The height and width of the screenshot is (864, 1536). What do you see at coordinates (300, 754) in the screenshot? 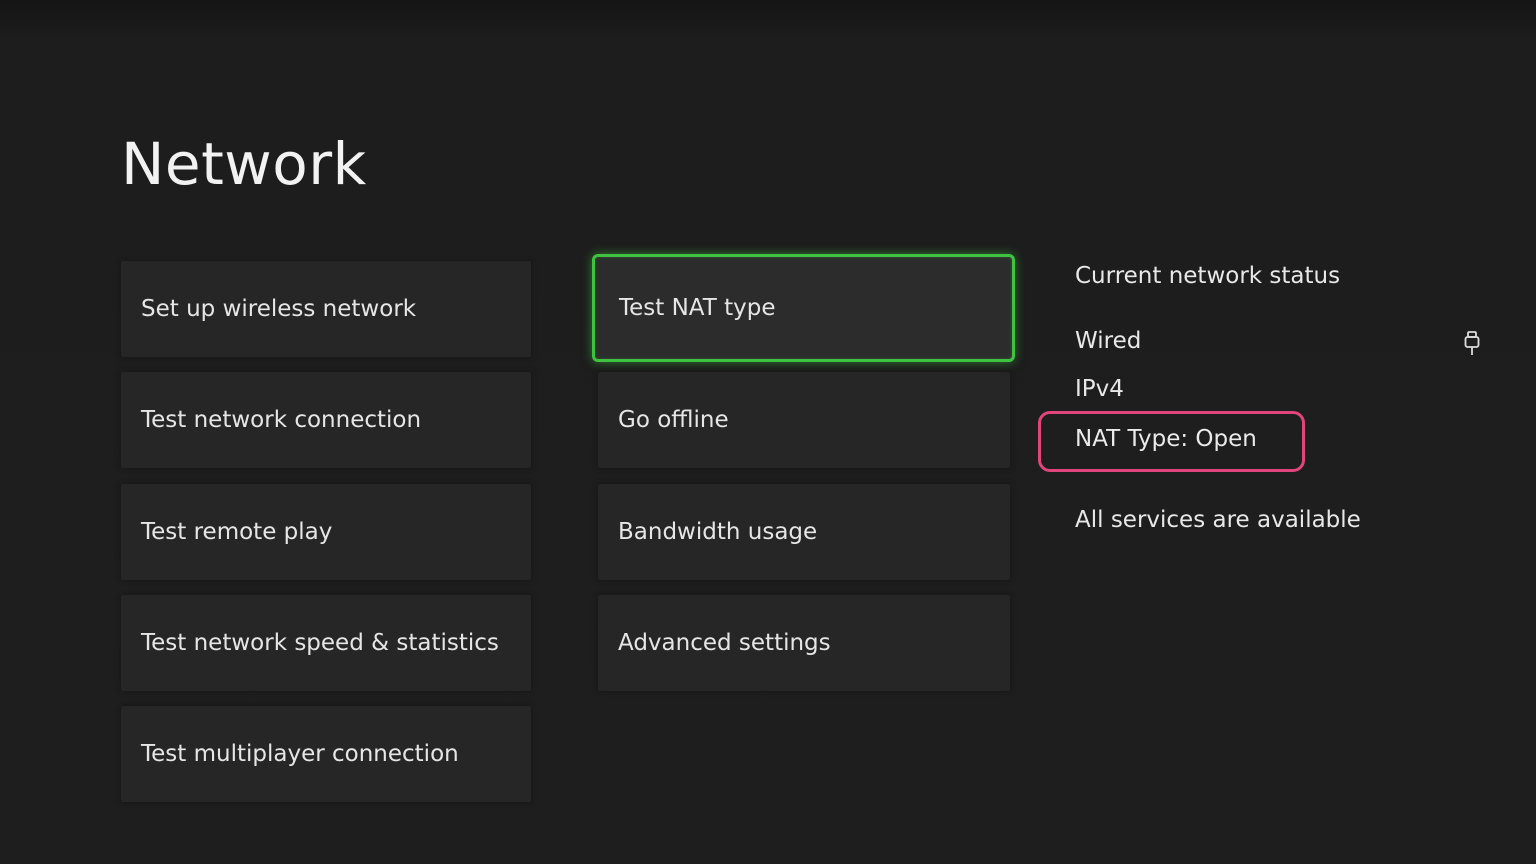
I see `menu-item-label: Test multiplayer connection` at bounding box center [300, 754].